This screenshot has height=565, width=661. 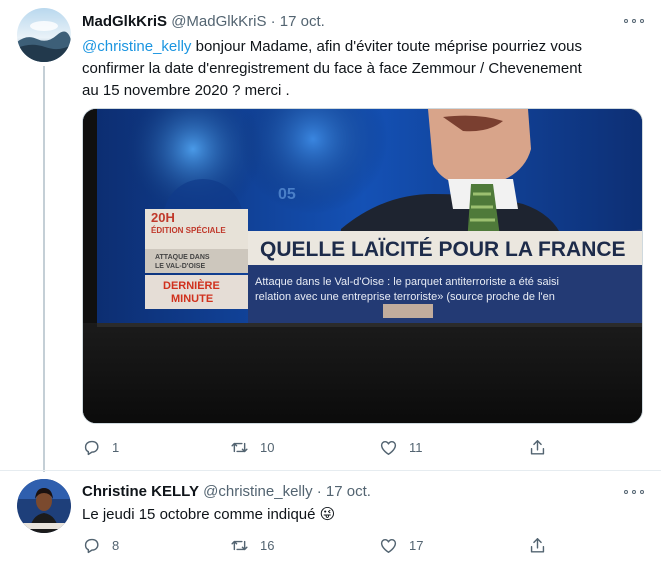 I want to click on reply-button: 8, so click(x=100, y=545).